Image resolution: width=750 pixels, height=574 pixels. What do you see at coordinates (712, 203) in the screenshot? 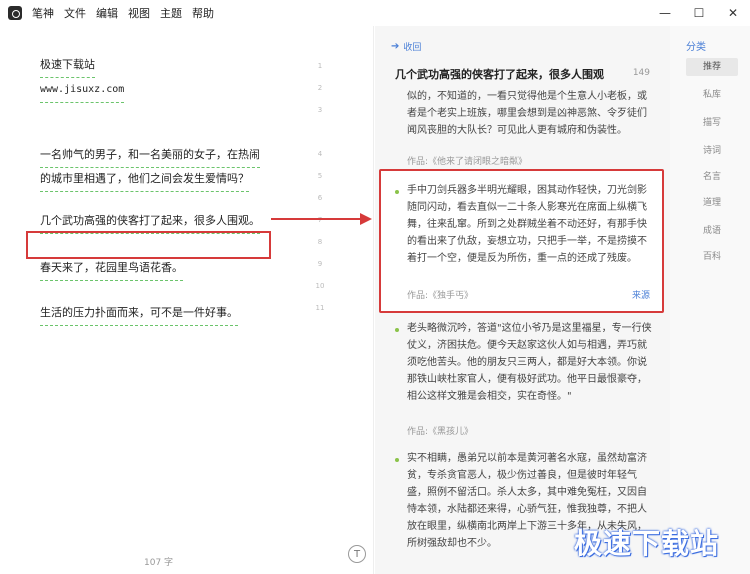
I see `category-reason: 道理` at bounding box center [712, 203].